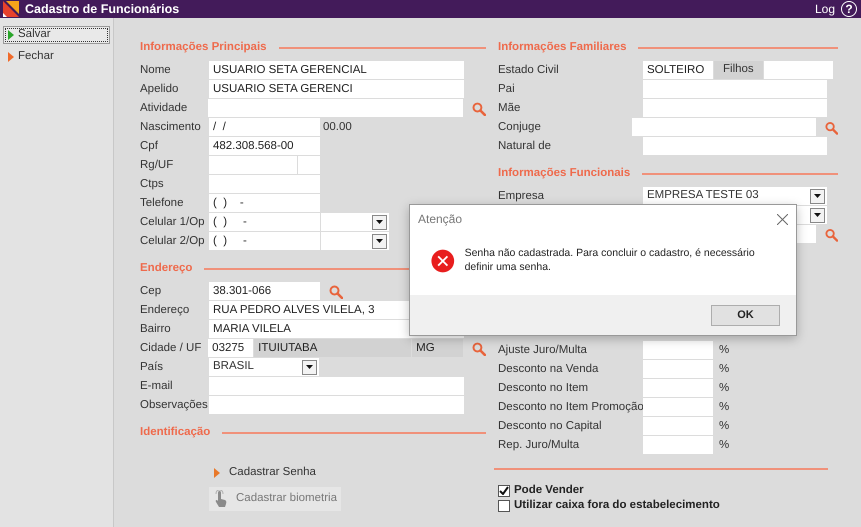  Describe the element at coordinates (510, 108) in the screenshot. I see `field-label: Mãe` at that location.